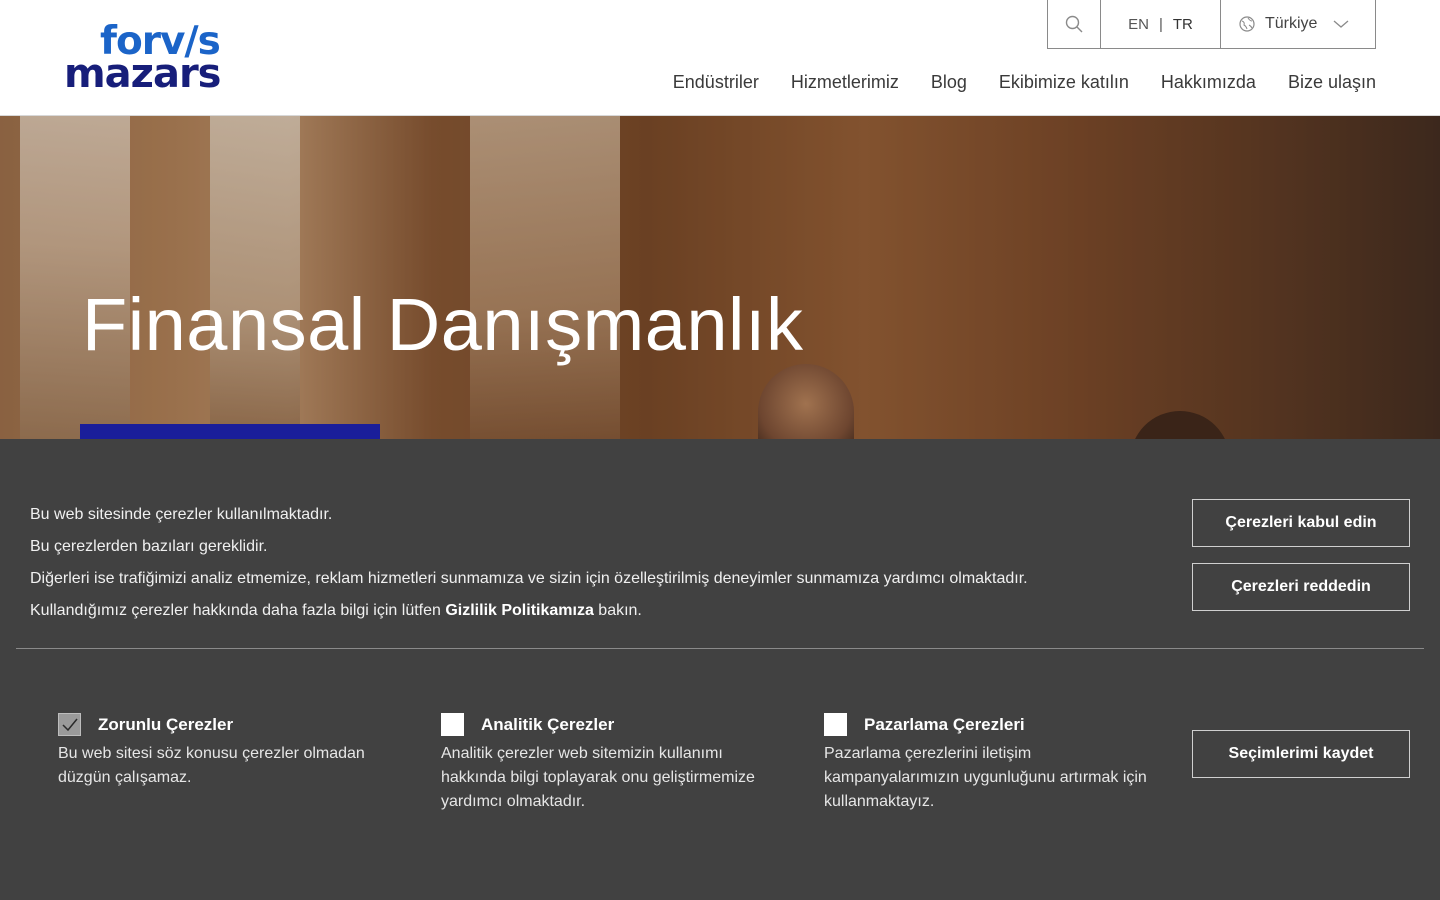 The height and width of the screenshot is (900, 1440). What do you see at coordinates (142, 74) in the screenshot?
I see `logo-line-mazars: mazars` at bounding box center [142, 74].